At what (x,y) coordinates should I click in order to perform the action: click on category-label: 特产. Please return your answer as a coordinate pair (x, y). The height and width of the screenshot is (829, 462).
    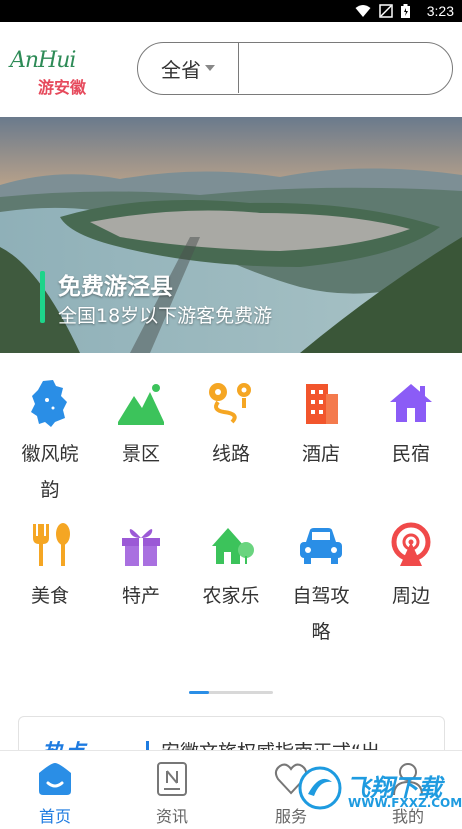
    Looking at the image, I should click on (140, 596).